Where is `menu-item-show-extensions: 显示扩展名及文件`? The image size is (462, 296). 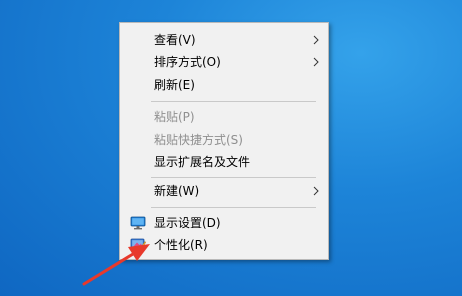
menu-item-show-extensions: 显示扩展名及文件 is located at coordinates (224, 162).